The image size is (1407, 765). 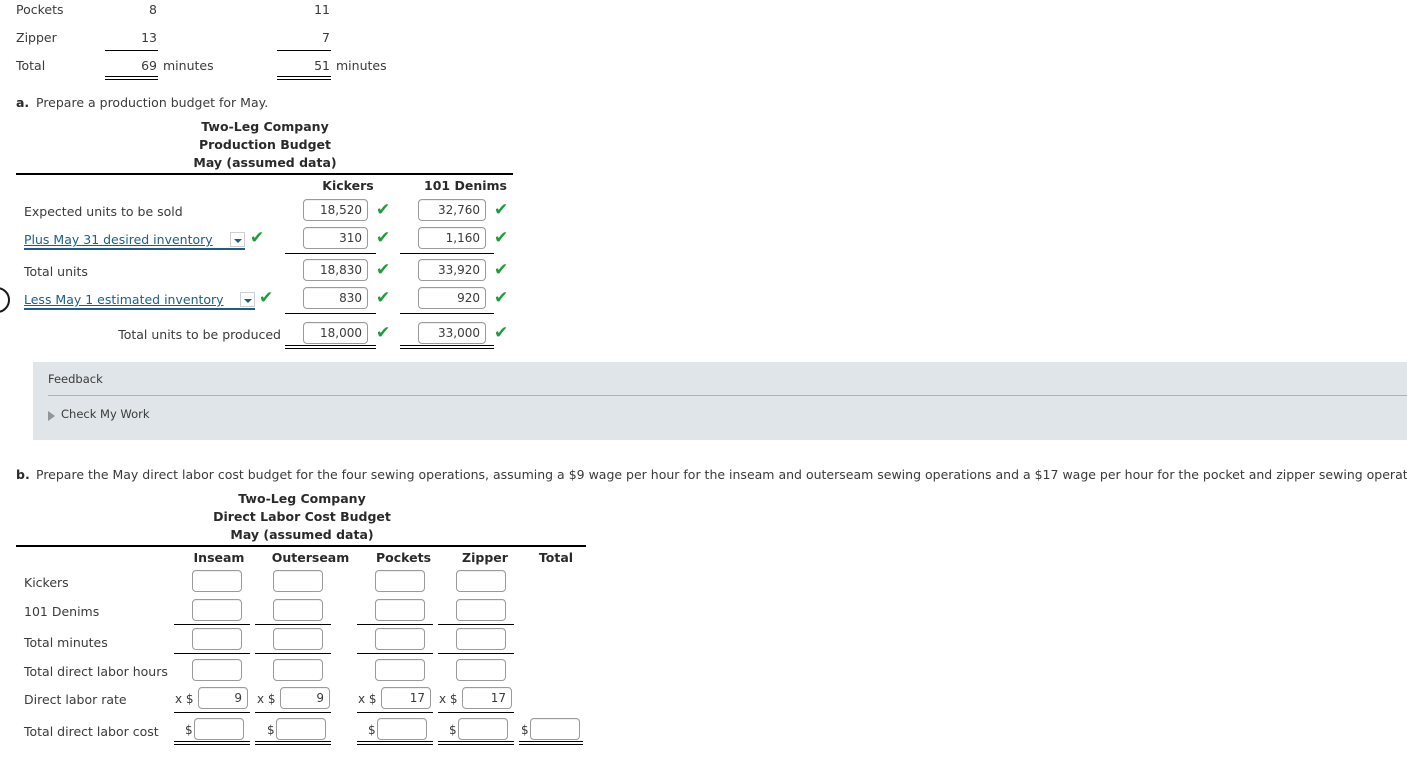 I want to click on production-budget-title-line3: May (assumed data), so click(x=265, y=162).